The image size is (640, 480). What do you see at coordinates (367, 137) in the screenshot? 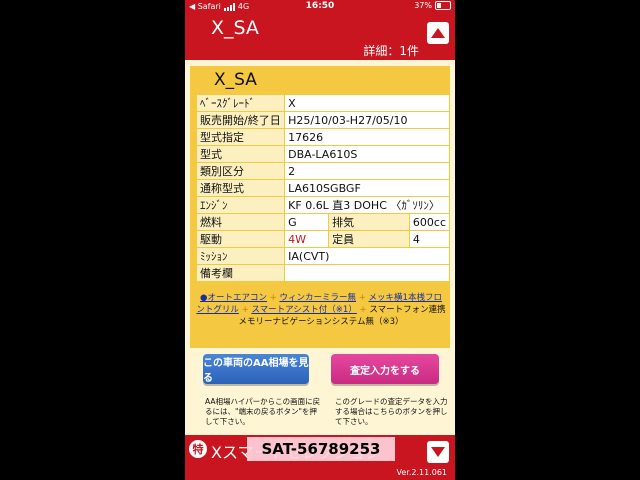
I see `row-value: 17626` at bounding box center [367, 137].